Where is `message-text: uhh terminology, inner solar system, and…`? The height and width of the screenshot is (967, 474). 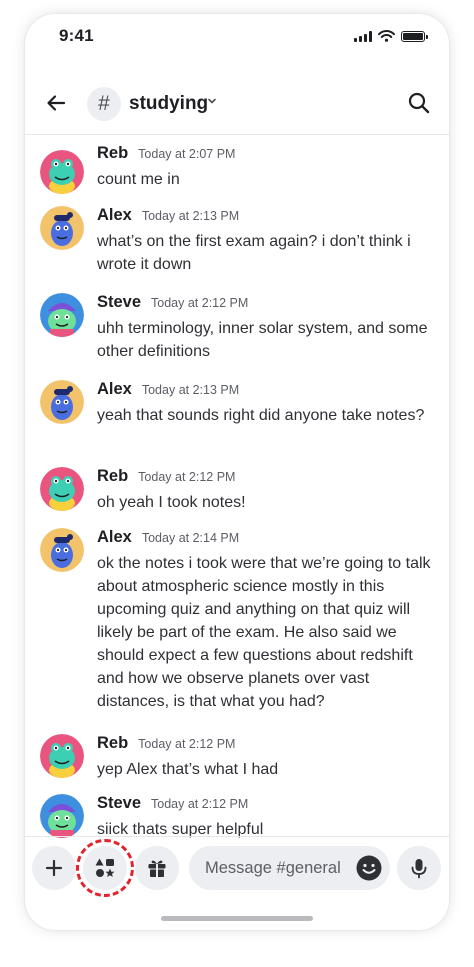 message-text: uhh terminology, inner solar system, and… is located at coordinates (262, 340).